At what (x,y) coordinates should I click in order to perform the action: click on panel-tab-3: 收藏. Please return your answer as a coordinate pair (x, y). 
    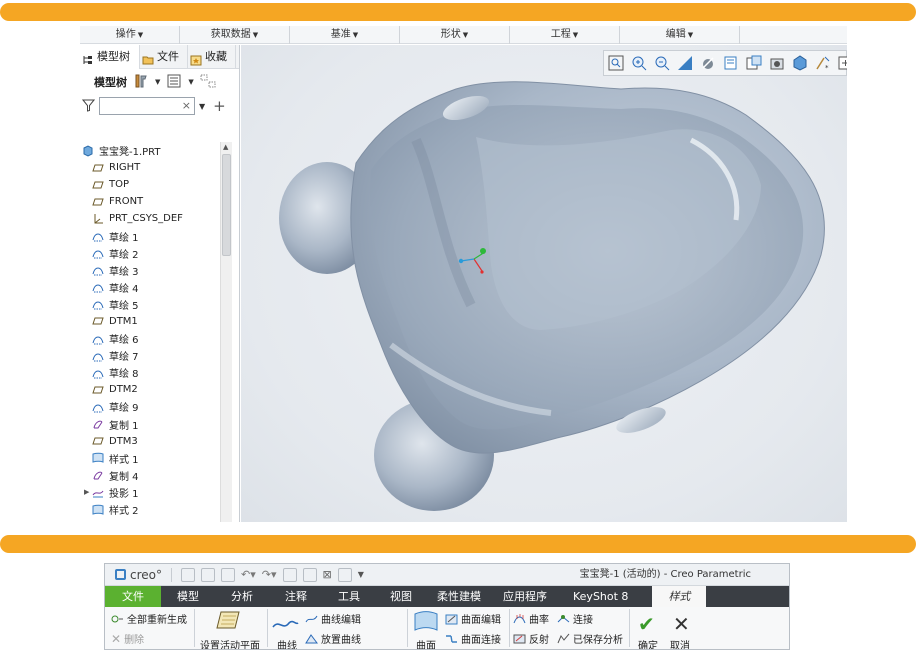
    Looking at the image, I should click on (212, 57).